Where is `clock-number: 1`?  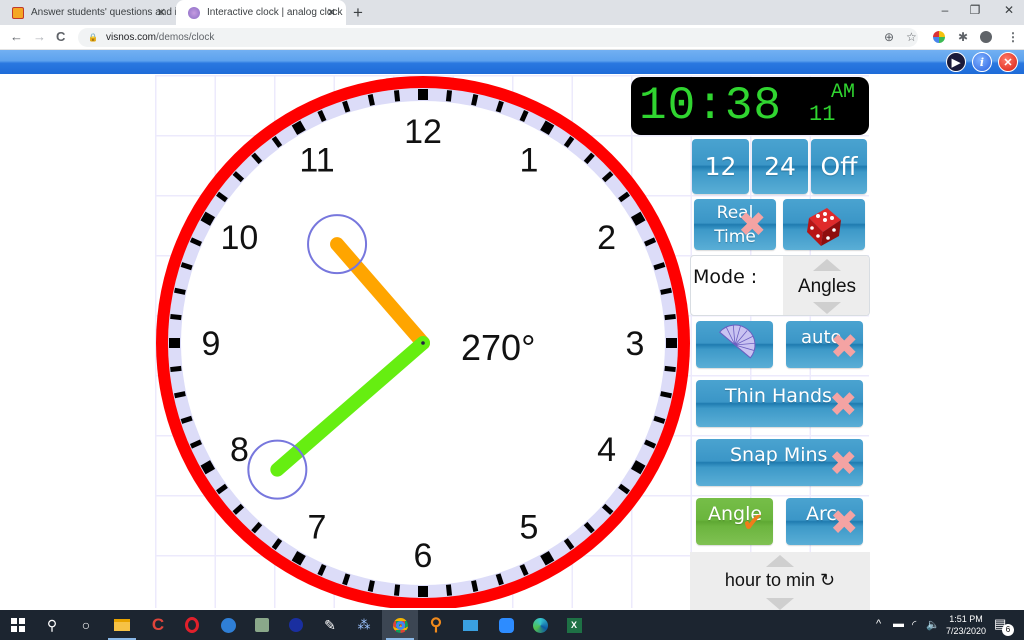
clock-number: 1 is located at coordinates (529, 160).